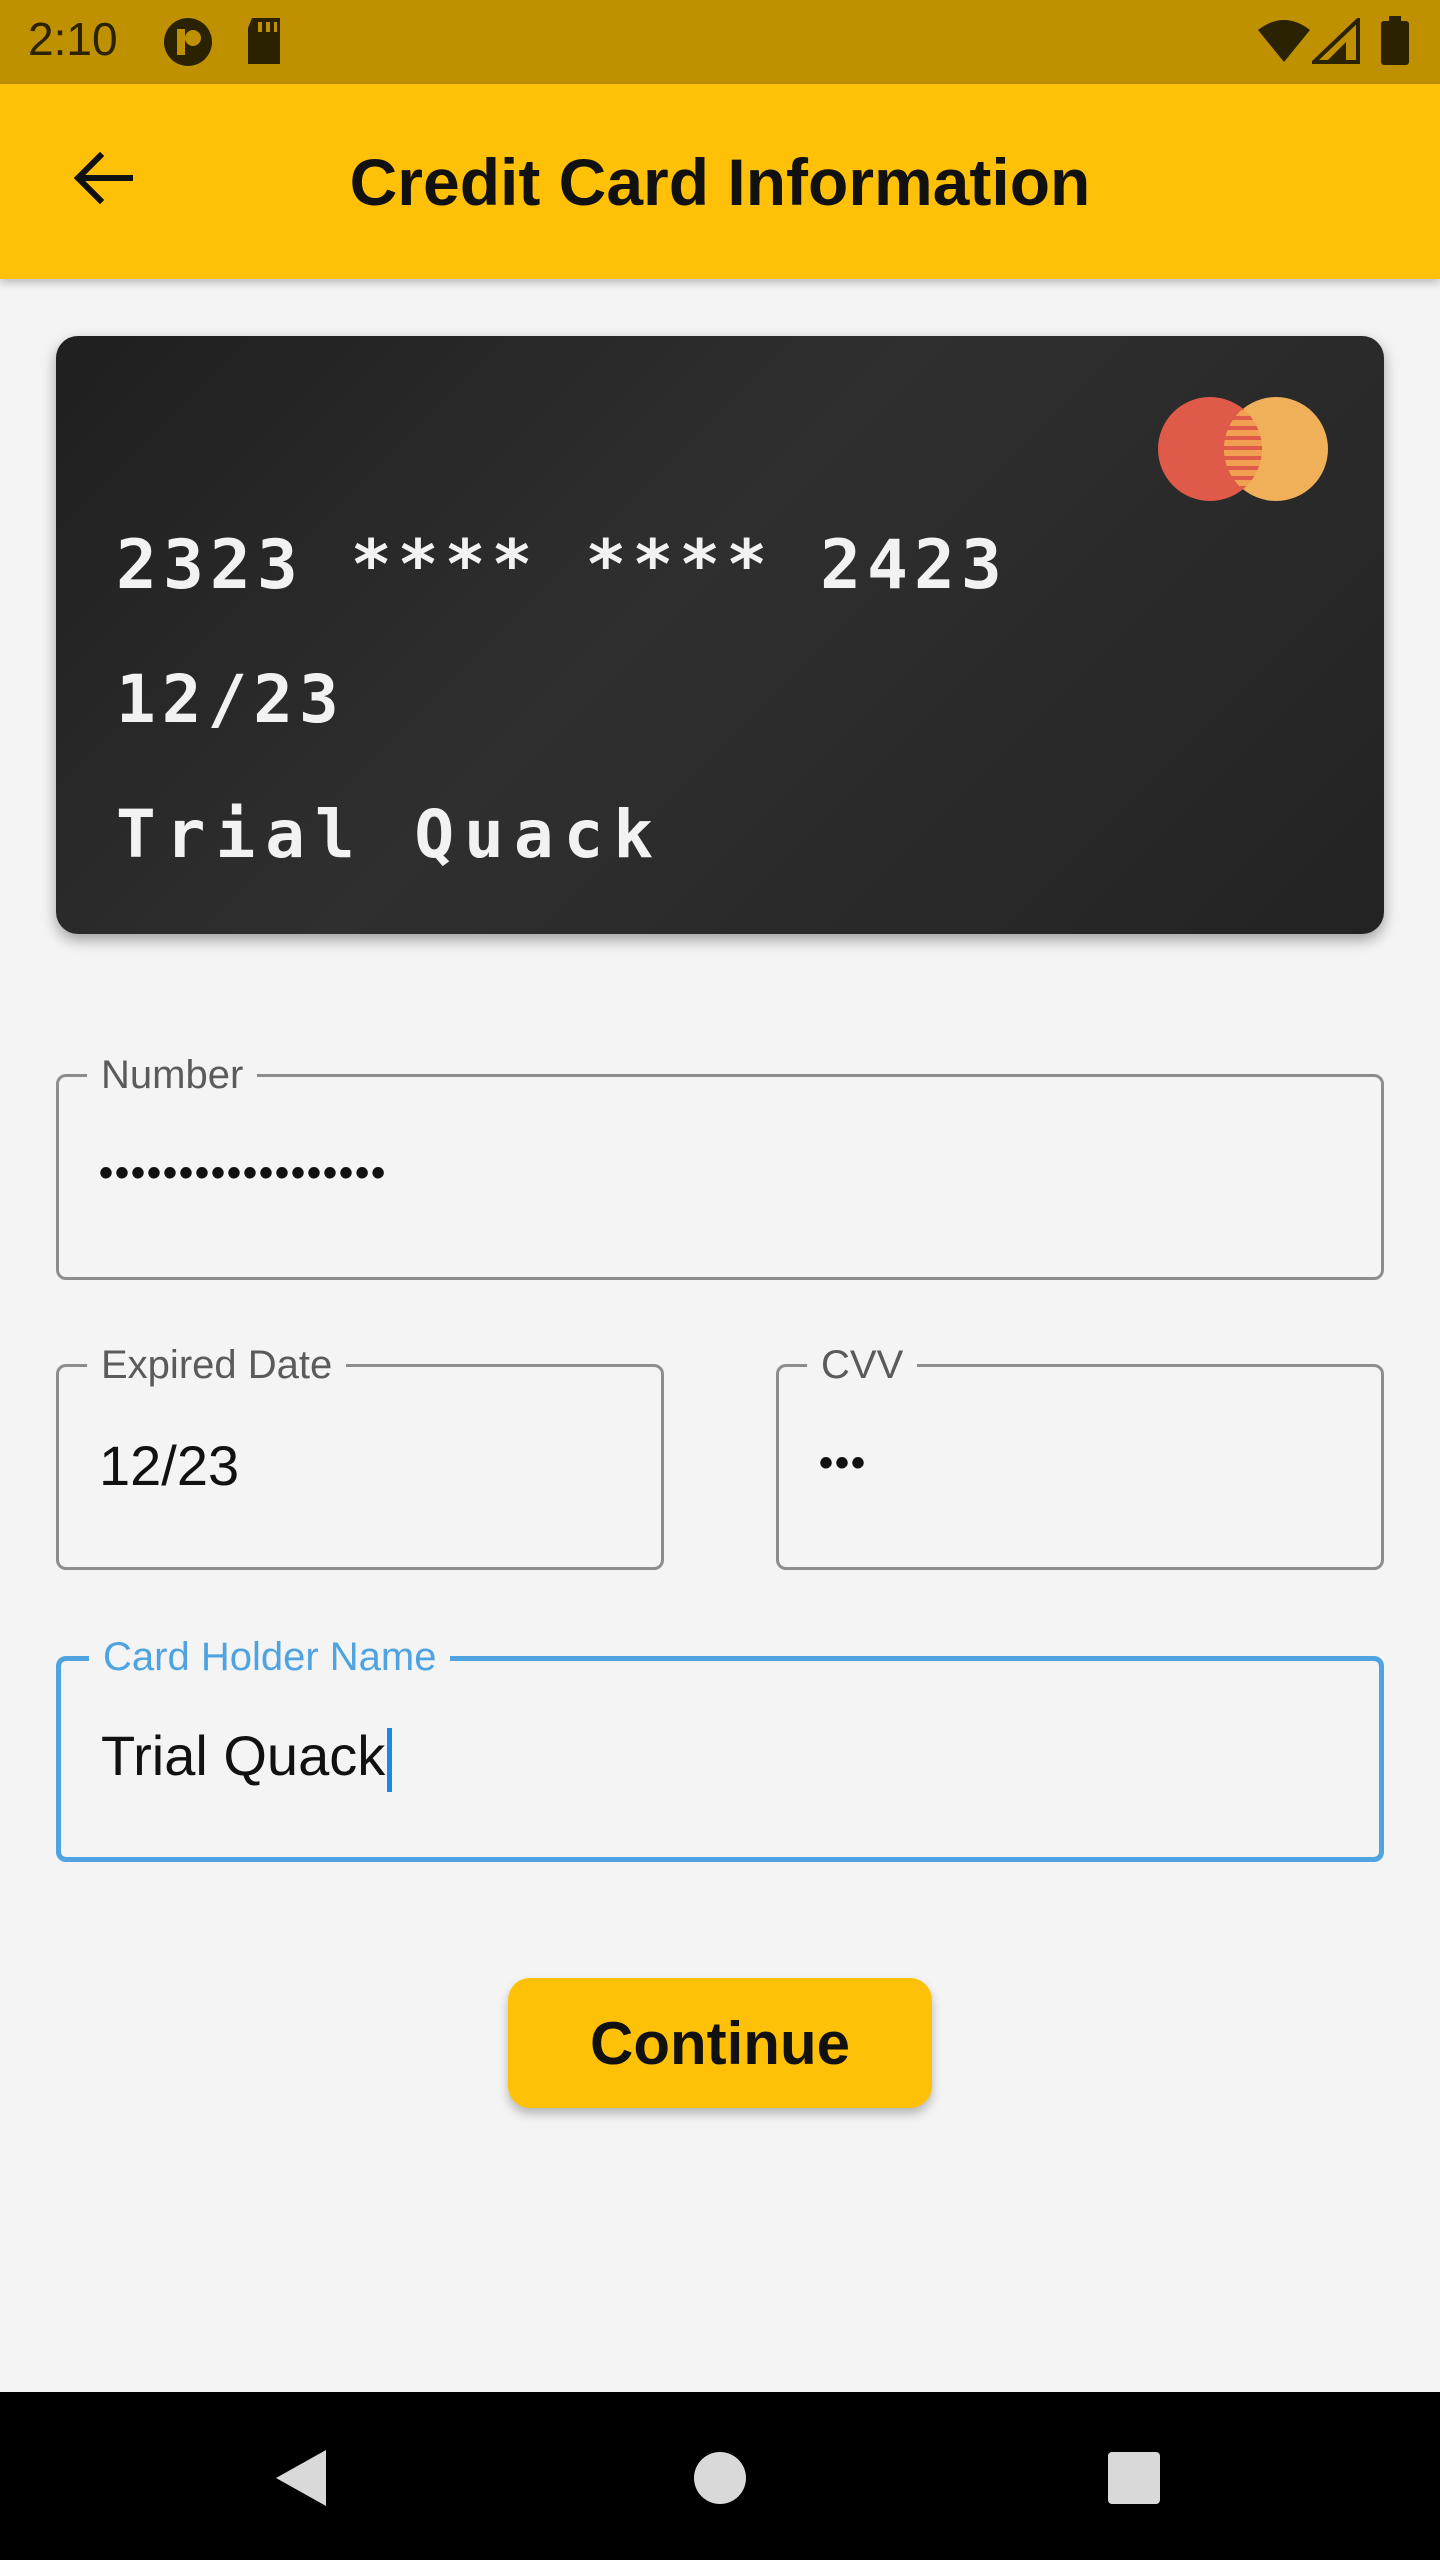  I want to click on back-button, so click(102, 180).